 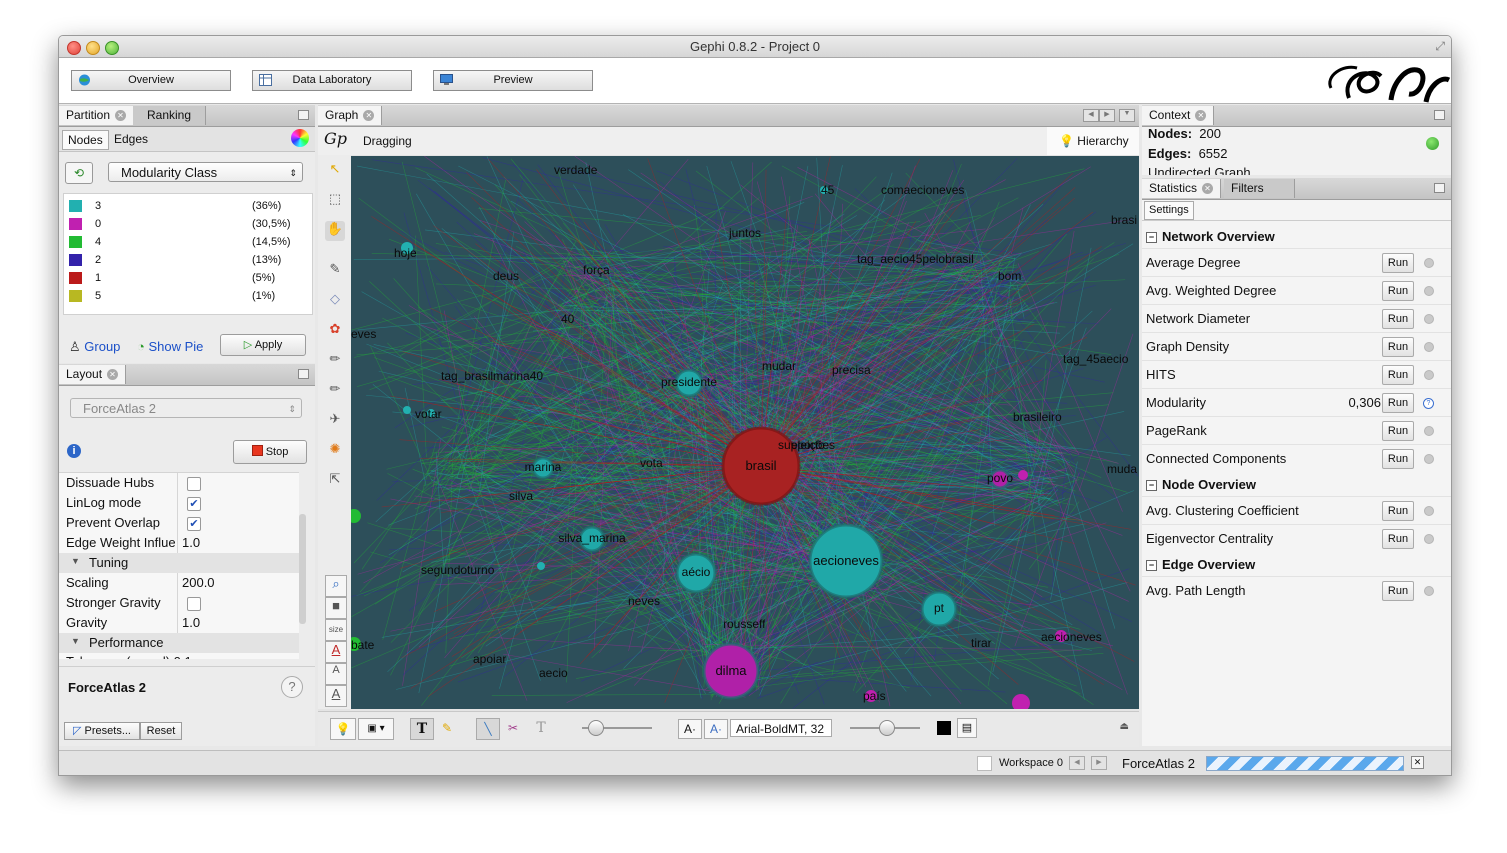 I want to click on tab-statistics: Statistics ✕, so click(x=1182, y=188).